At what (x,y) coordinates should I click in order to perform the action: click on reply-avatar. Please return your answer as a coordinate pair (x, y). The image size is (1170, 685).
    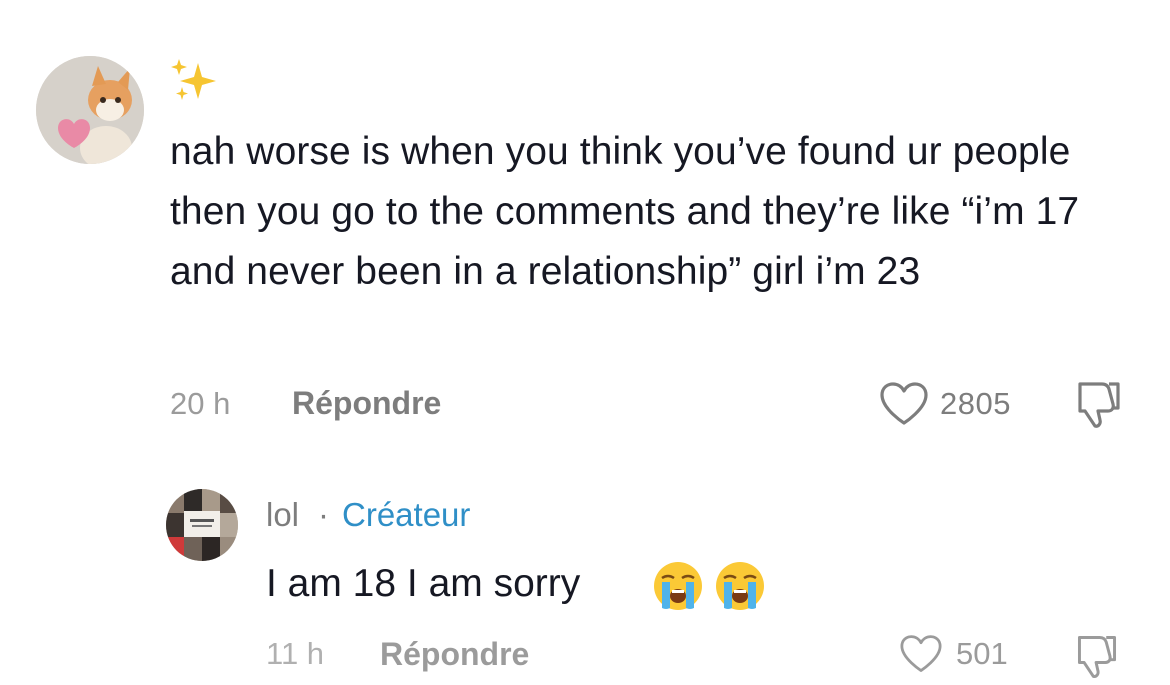
    Looking at the image, I should click on (202, 525).